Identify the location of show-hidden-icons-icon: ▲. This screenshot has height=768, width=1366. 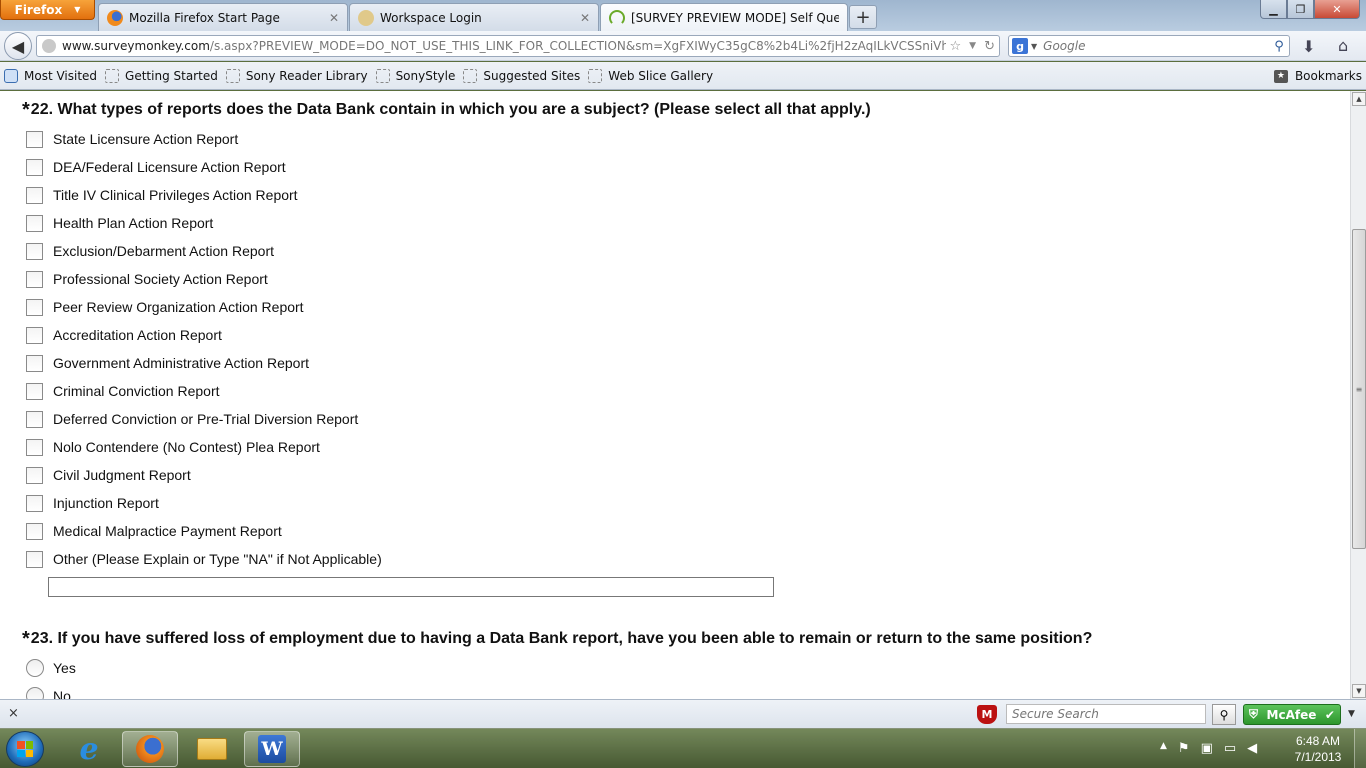
(1163, 748).